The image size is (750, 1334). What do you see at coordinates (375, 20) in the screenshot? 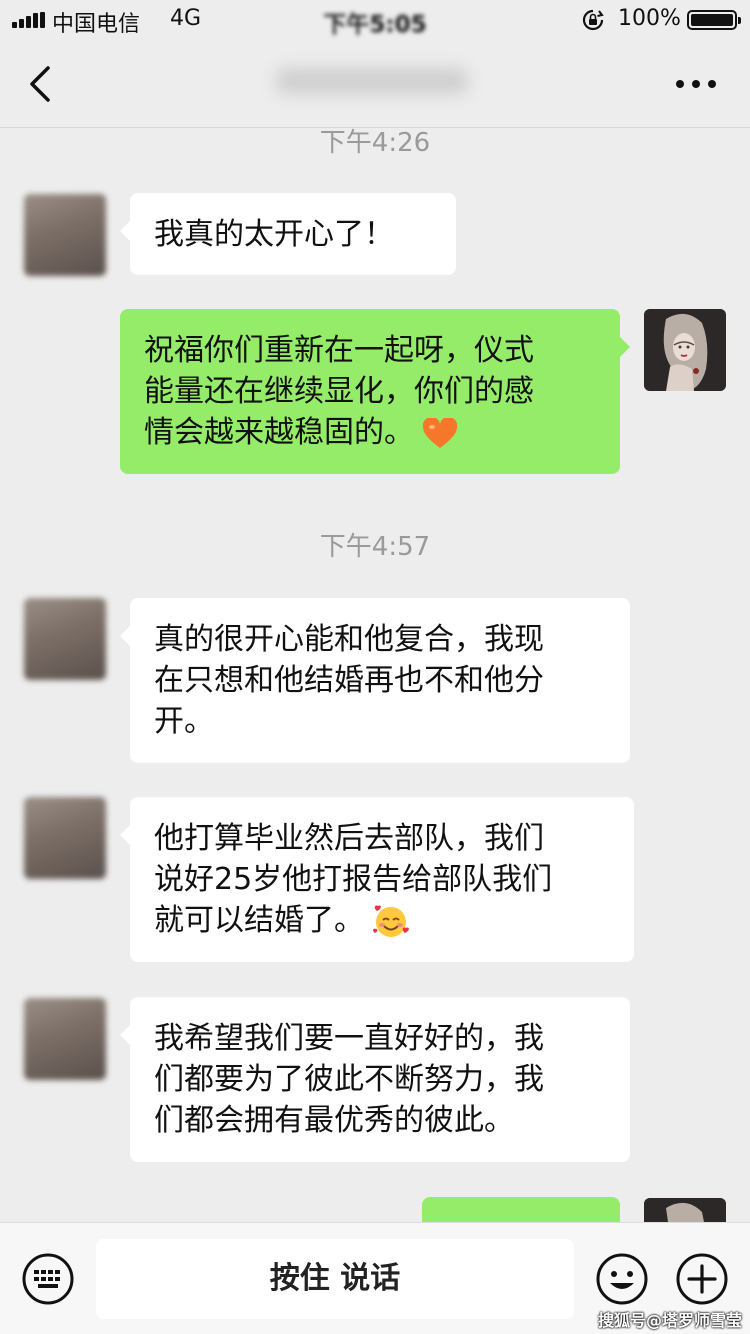
I see `status-bar: 中国电信 4G 下午5:05 100%` at bounding box center [375, 20].